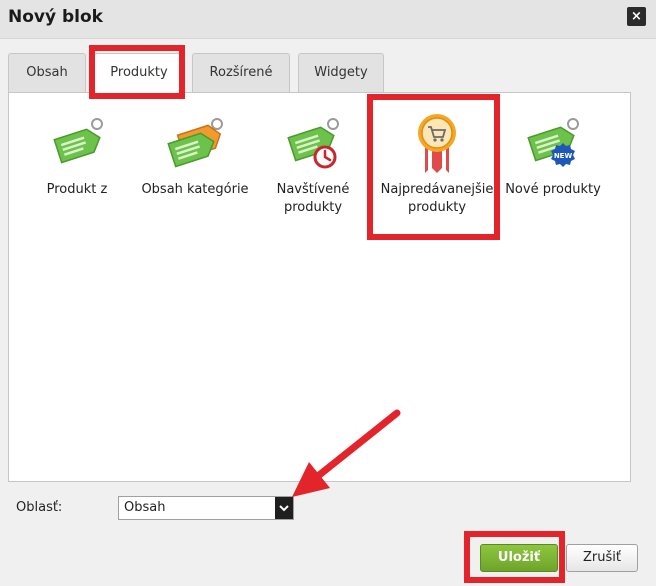 The height and width of the screenshot is (586, 656). What do you see at coordinates (195, 143) in the screenshot?
I see `double-tag-icon` at bounding box center [195, 143].